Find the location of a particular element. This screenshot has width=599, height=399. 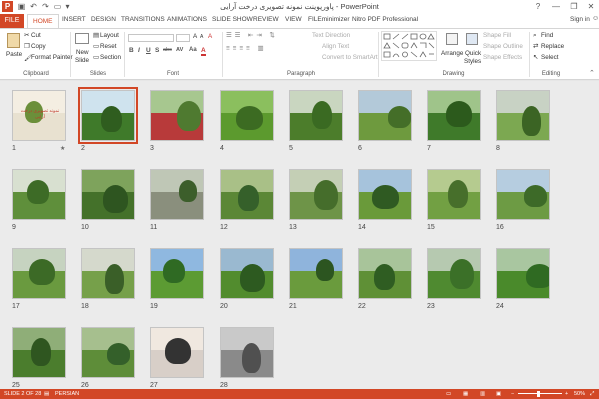

reset-icon: ▭ is located at coordinates (96, 46).